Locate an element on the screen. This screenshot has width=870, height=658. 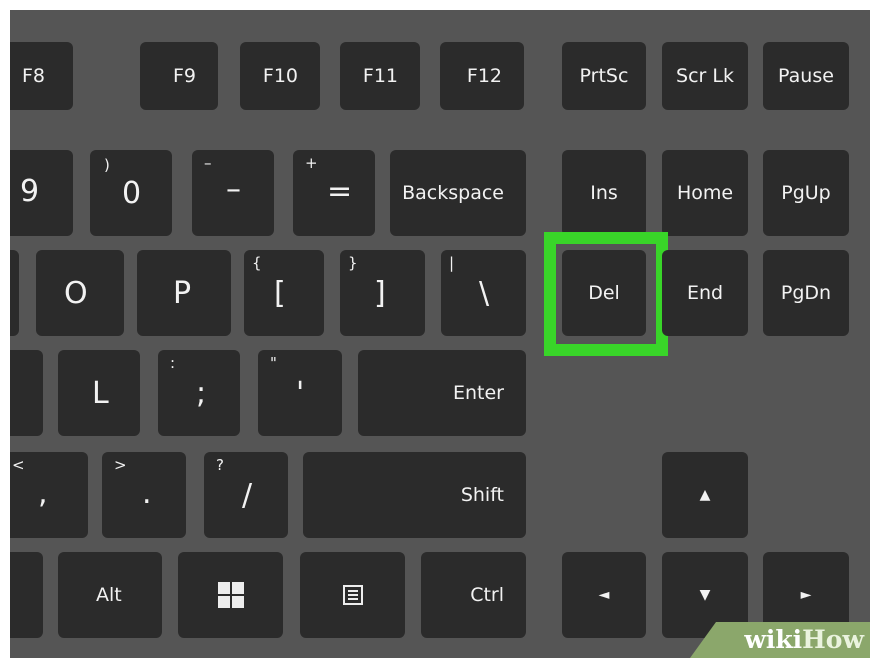
windows-logo-icon is located at coordinates (230, 595).